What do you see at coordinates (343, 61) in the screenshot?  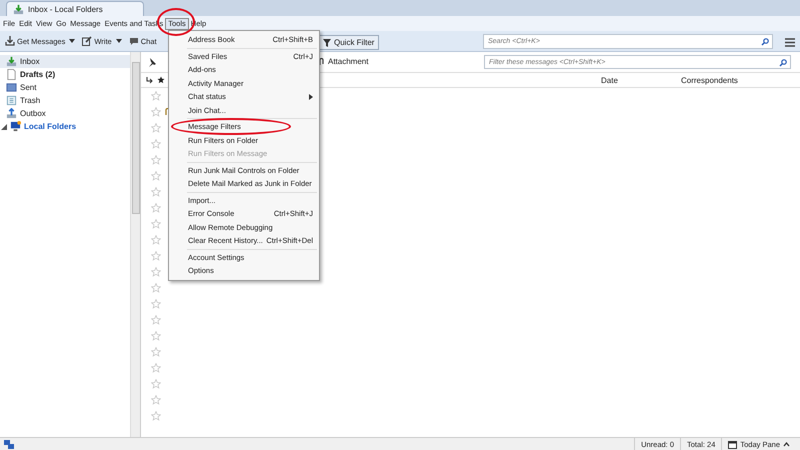 I see `attachment-filter: Attachment` at bounding box center [343, 61].